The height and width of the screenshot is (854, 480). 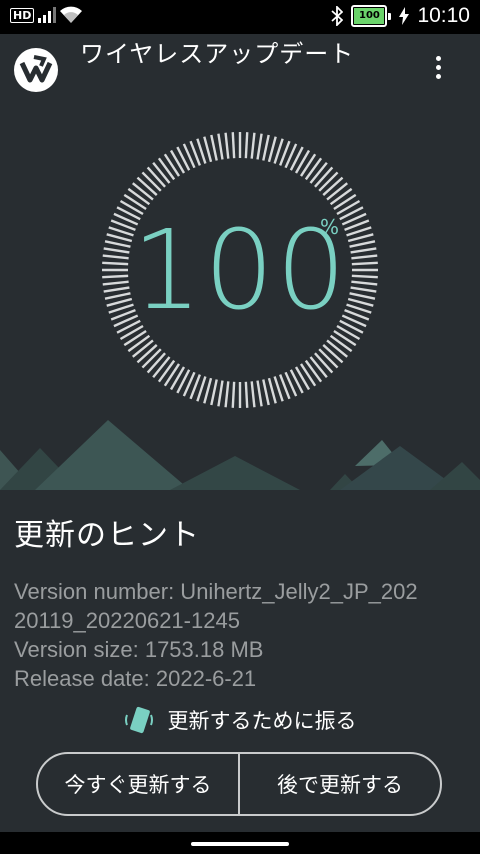 What do you see at coordinates (239, 784) in the screenshot?
I see `update-actions: 今すぐ更新する 後で更新する` at bounding box center [239, 784].